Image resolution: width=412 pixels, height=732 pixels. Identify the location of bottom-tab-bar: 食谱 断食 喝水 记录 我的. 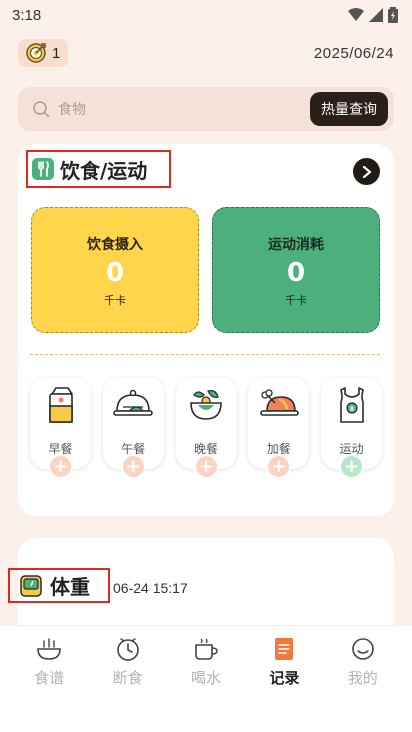
(206, 678).